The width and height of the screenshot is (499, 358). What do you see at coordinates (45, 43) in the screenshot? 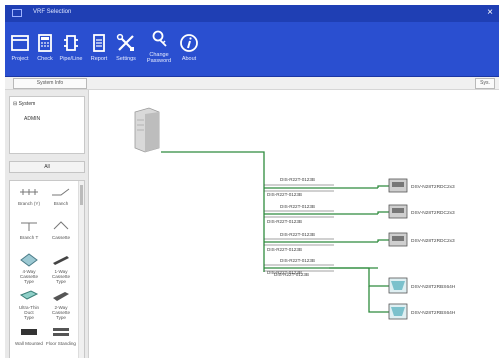
I see `calculator-icon` at bounding box center [45, 43].